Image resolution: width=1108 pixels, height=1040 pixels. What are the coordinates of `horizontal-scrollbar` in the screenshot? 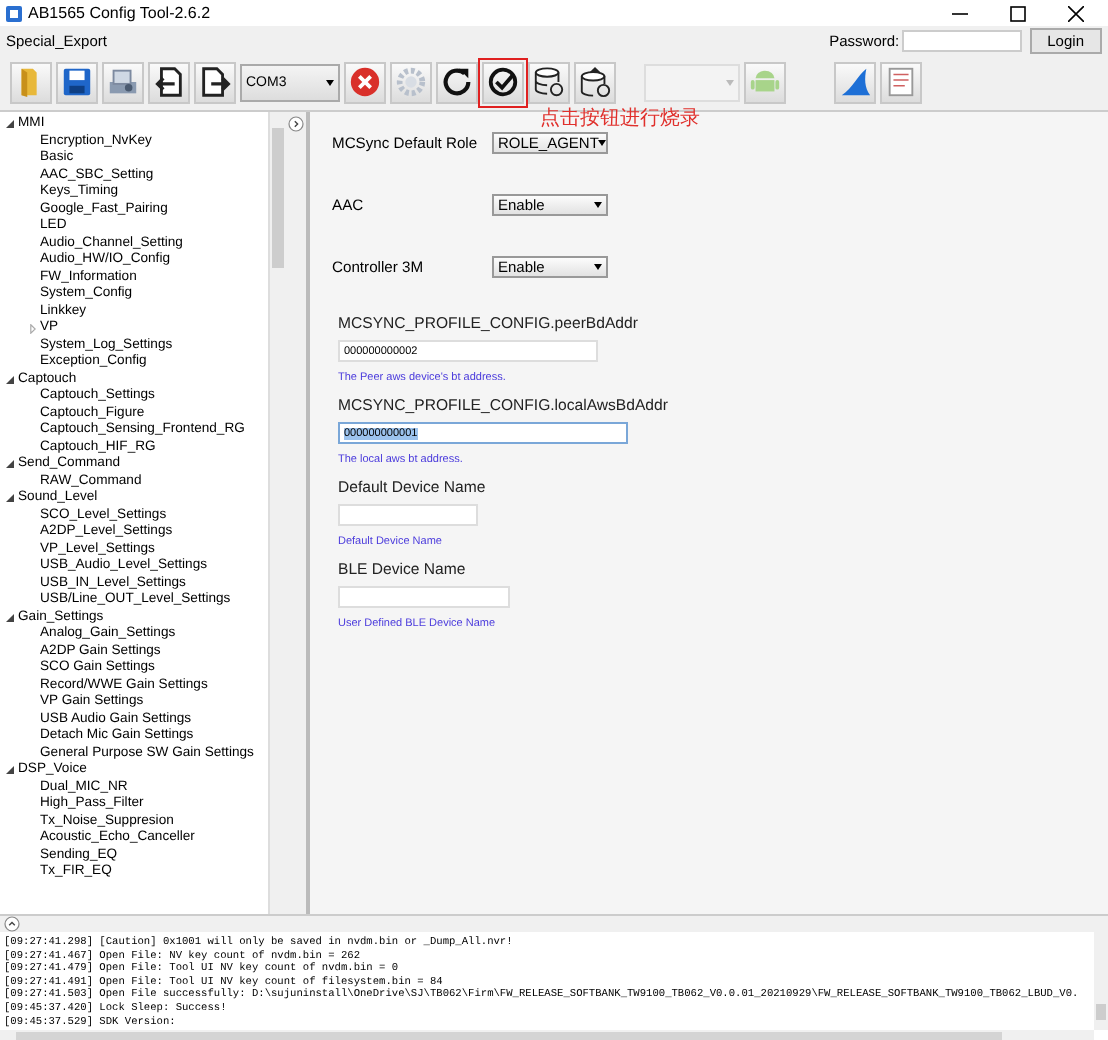 It's located at (547, 1035).